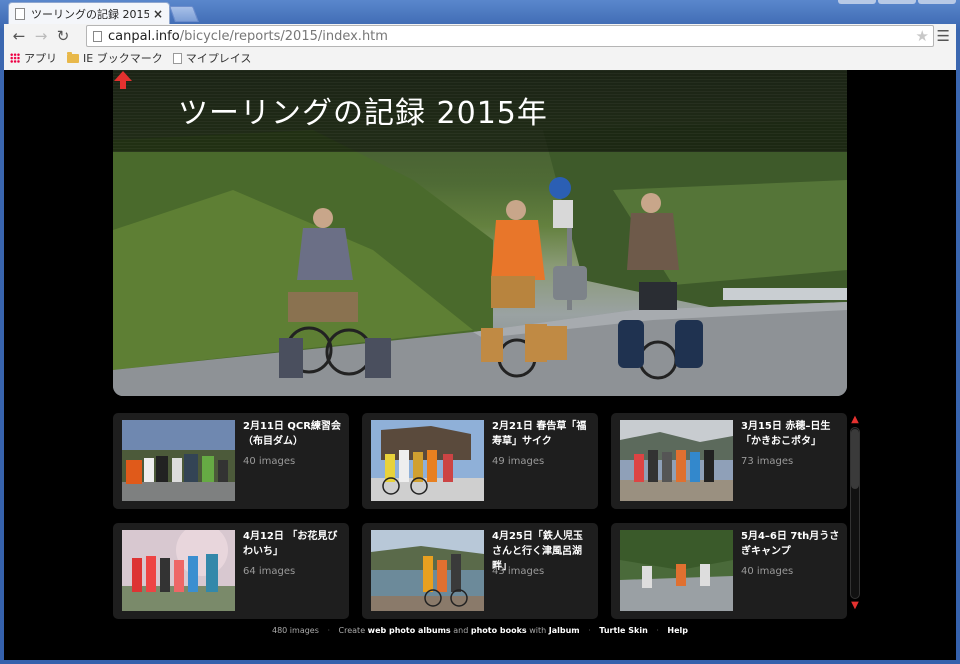  What do you see at coordinates (63, 36) in the screenshot?
I see `reload-icon: ↻` at bounding box center [63, 36].